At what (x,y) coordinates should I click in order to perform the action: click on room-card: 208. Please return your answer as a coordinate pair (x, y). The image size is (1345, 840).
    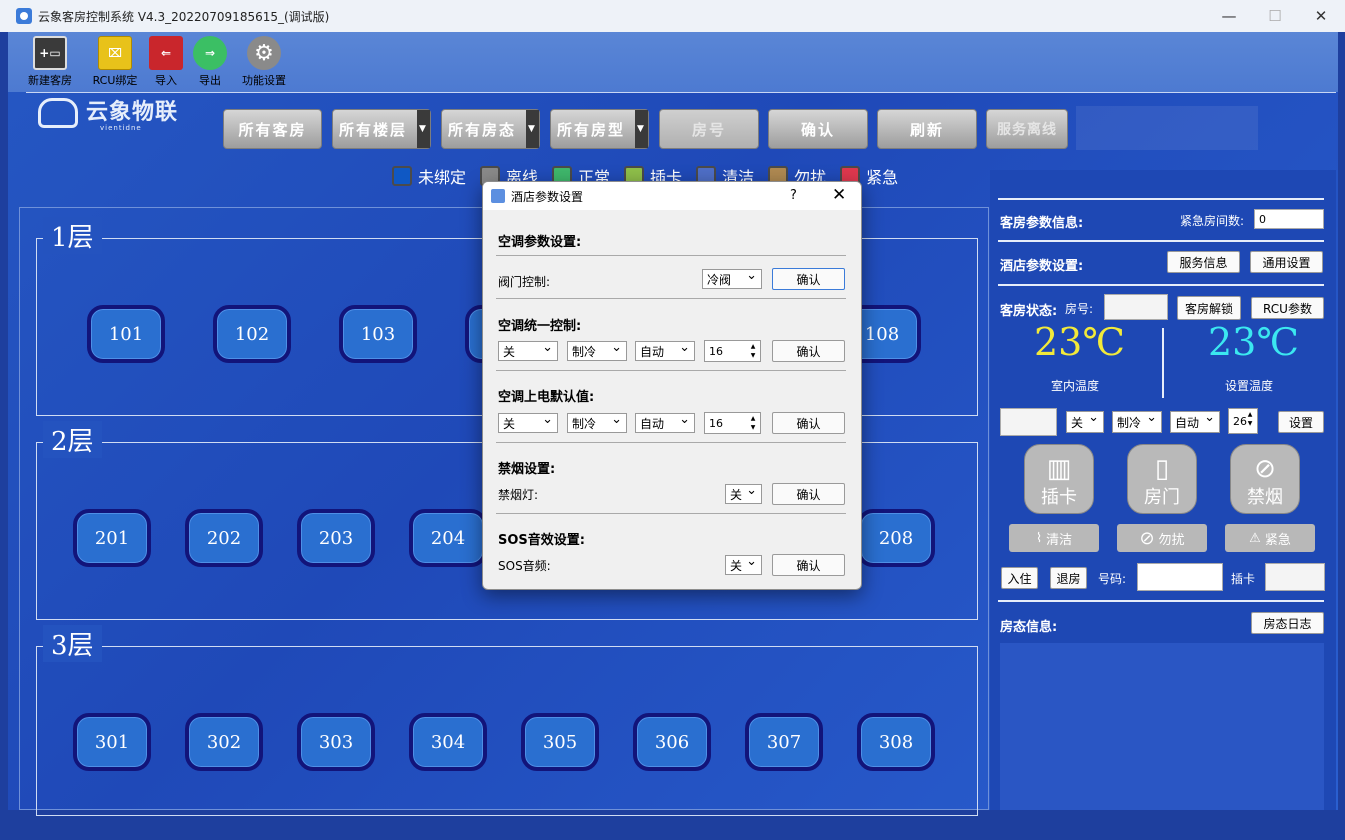
    Looking at the image, I should click on (896, 538).